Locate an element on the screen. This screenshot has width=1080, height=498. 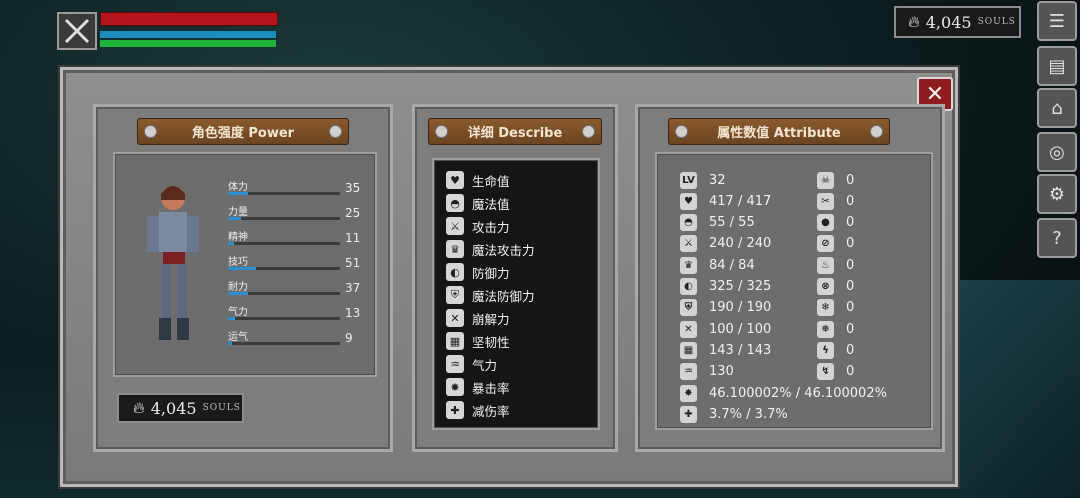
stat-row: 力量 25 is located at coordinates (295, 213).